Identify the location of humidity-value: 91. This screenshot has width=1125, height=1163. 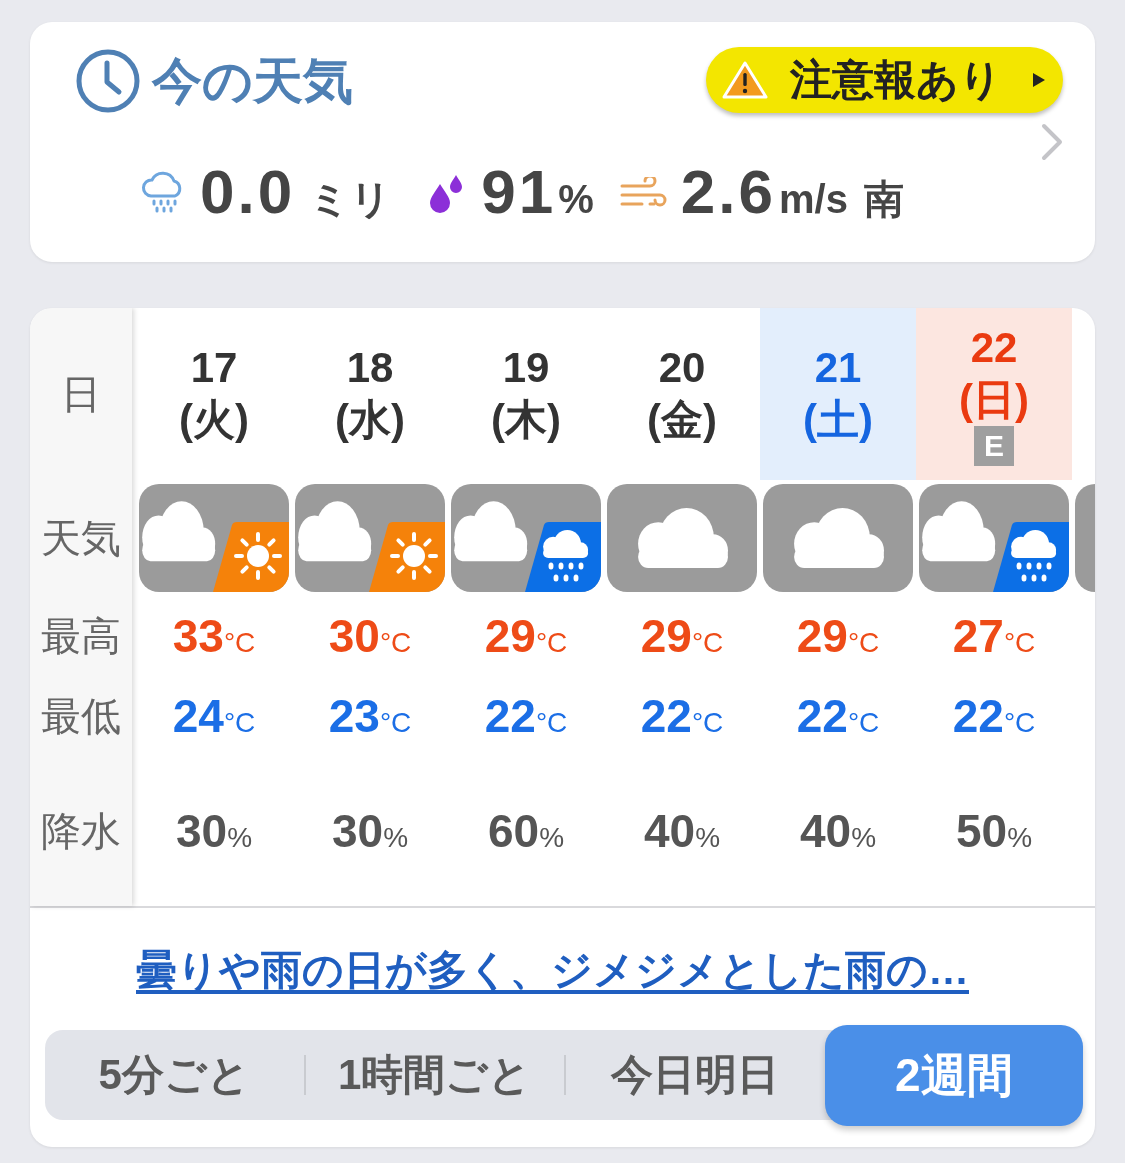
(519, 192).